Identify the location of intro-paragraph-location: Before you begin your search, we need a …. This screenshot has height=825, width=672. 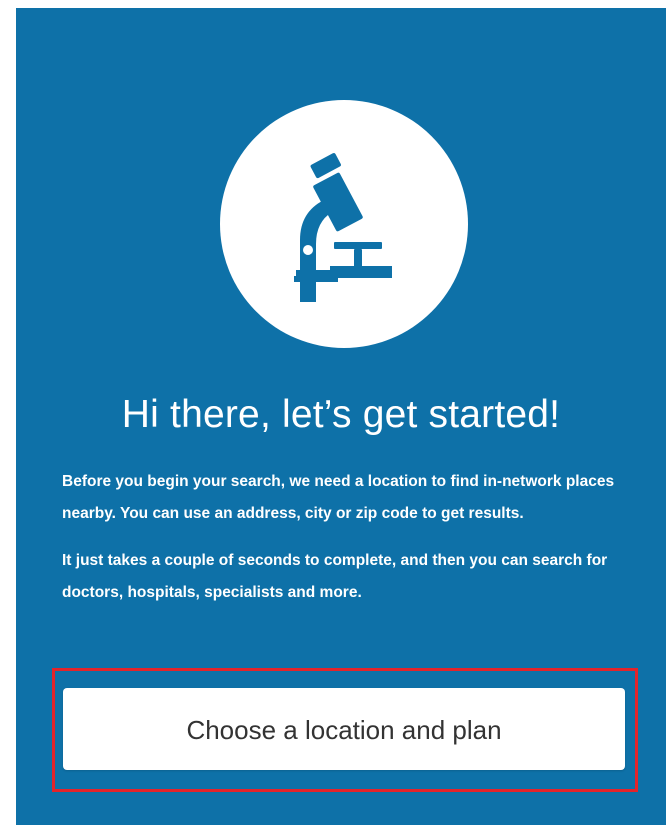
(338, 497).